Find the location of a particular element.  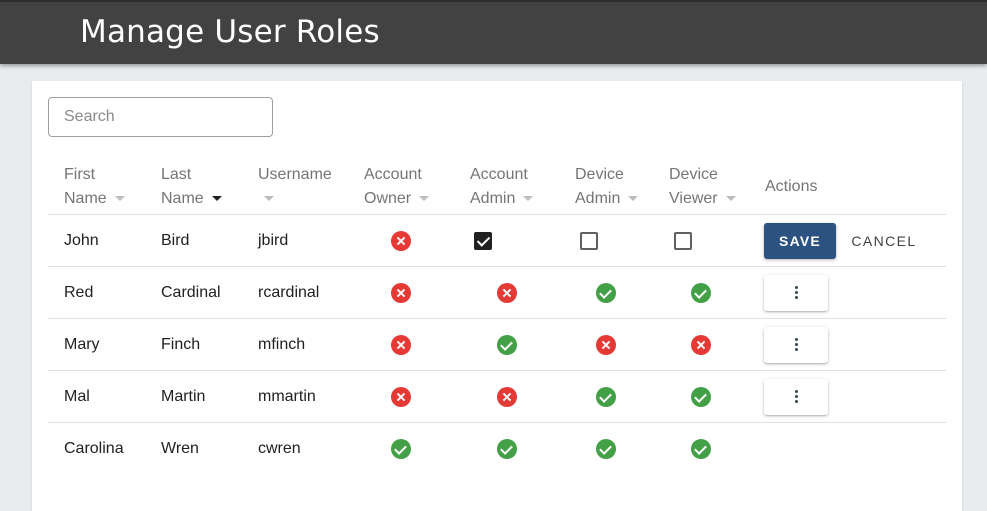

username: cwren is located at coordinates (279, 448).